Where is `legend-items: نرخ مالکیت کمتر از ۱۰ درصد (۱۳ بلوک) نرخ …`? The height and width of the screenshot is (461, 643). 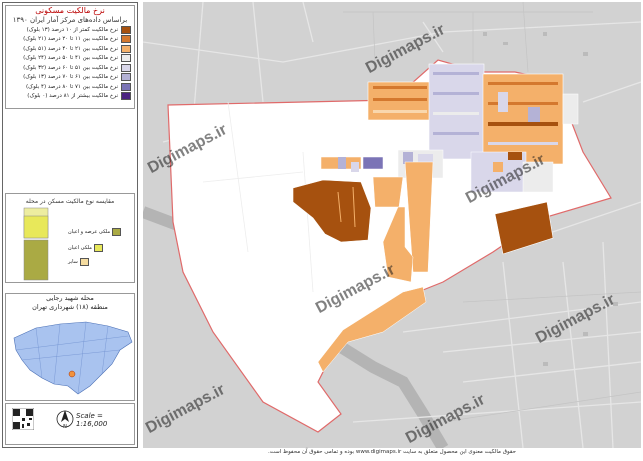
legend-items: نرخ مالکیت کمتر از ۱۰ درصد (۱۳ بلوک) نرخ … is located at coordinates (70, 63).